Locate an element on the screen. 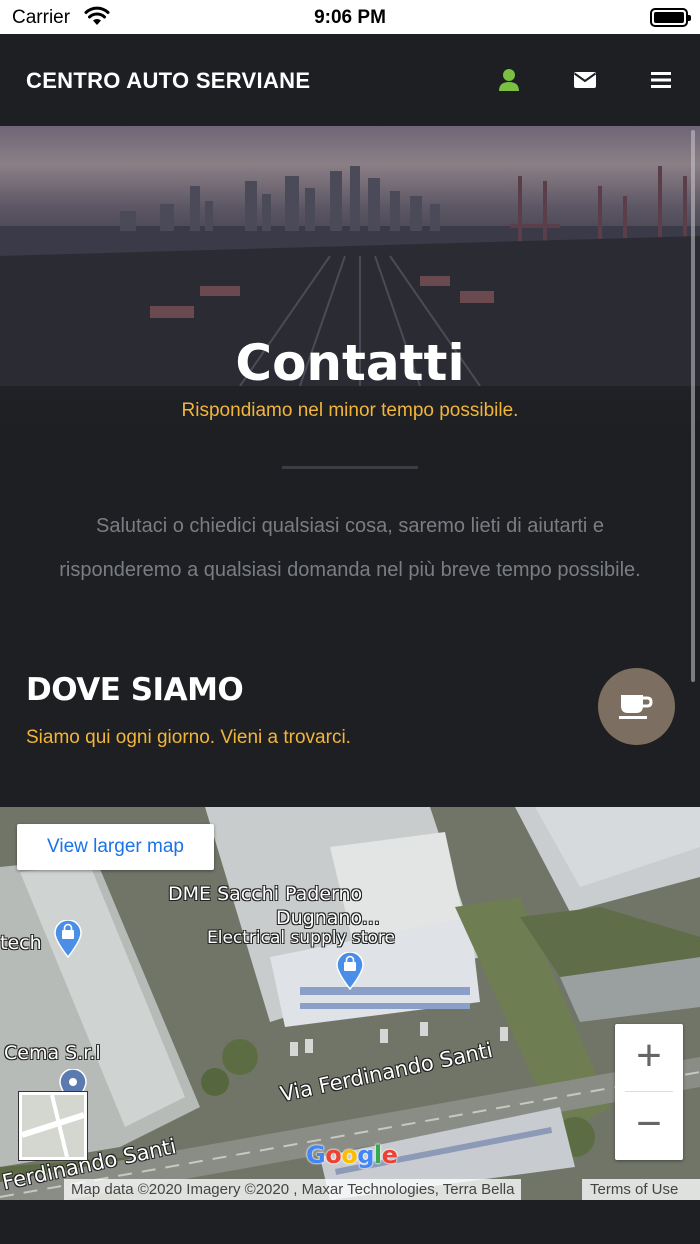 The width and height of the screenshot is (700, 1244). page-footer is located at coordinates (350, 1222).